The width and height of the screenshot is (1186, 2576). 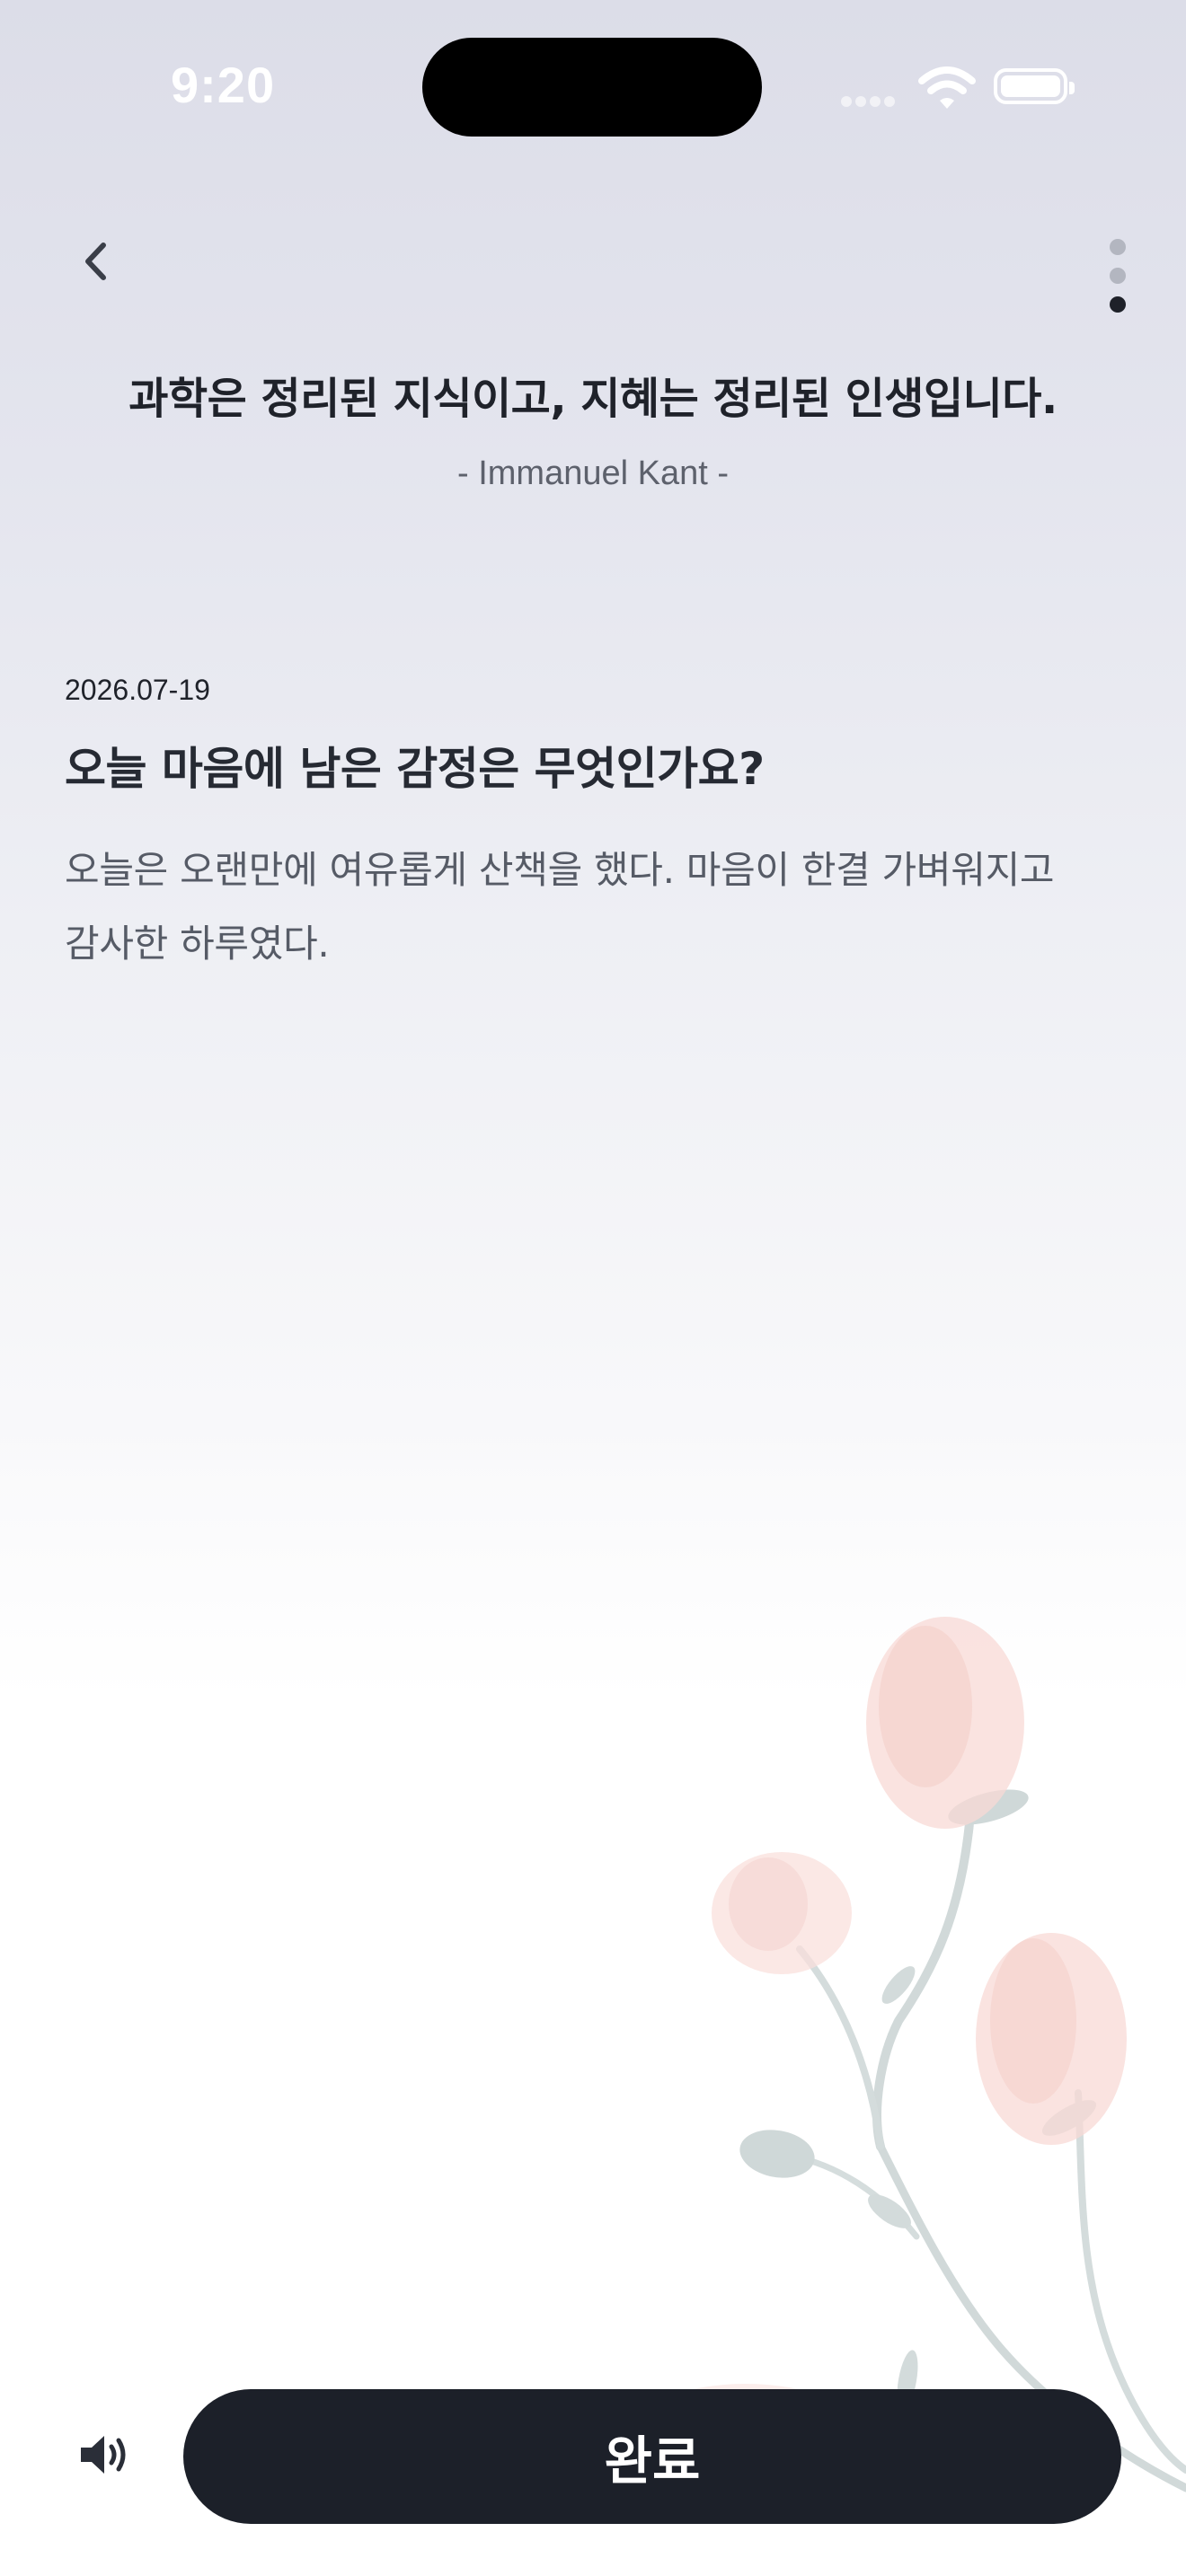 I want to click on quote-text: 과학은 정리된 지식이고, 지혜는 정리된 인생입니다., so click(x=593, y=399).